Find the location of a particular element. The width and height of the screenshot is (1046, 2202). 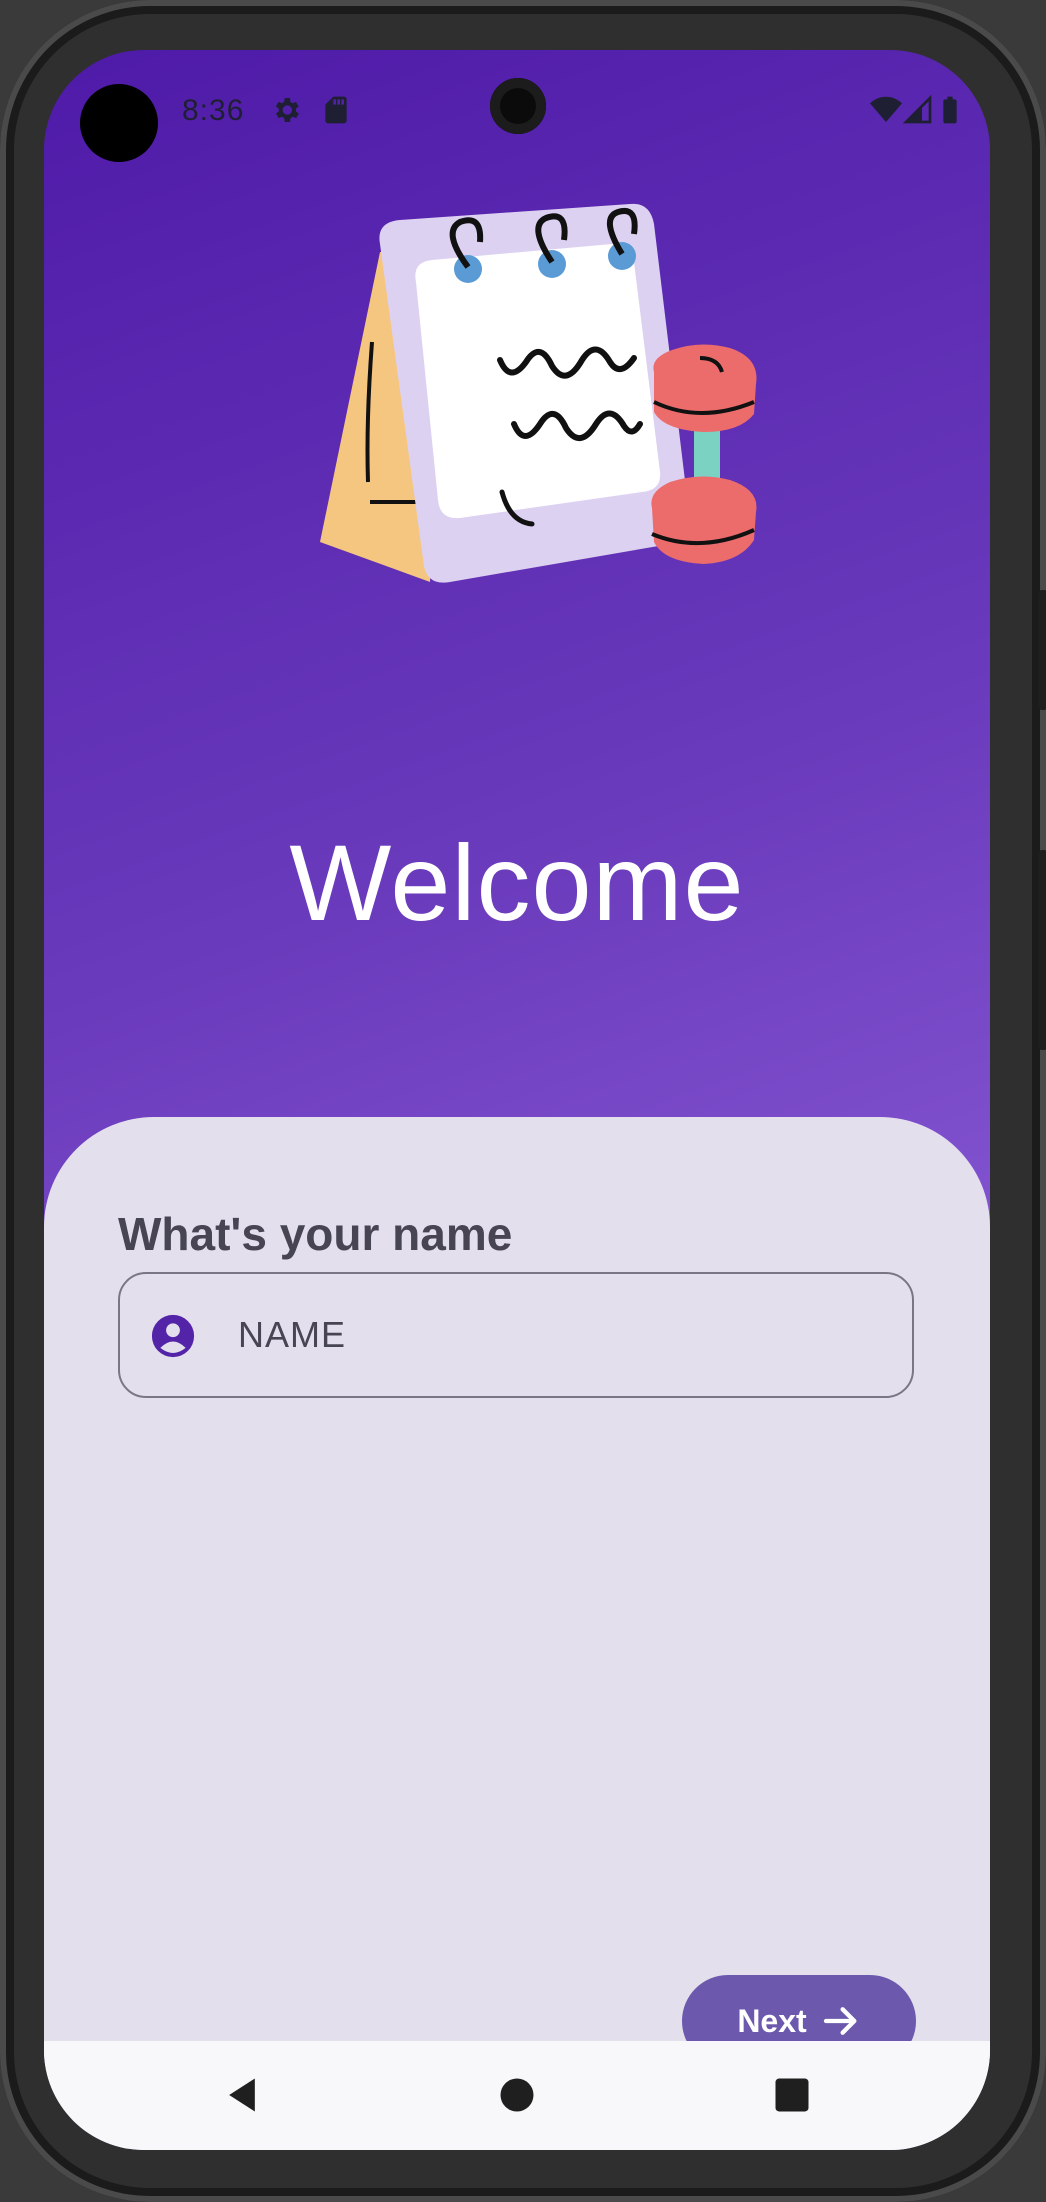

arrow-right-icon is located at coordinates (840, 2021).